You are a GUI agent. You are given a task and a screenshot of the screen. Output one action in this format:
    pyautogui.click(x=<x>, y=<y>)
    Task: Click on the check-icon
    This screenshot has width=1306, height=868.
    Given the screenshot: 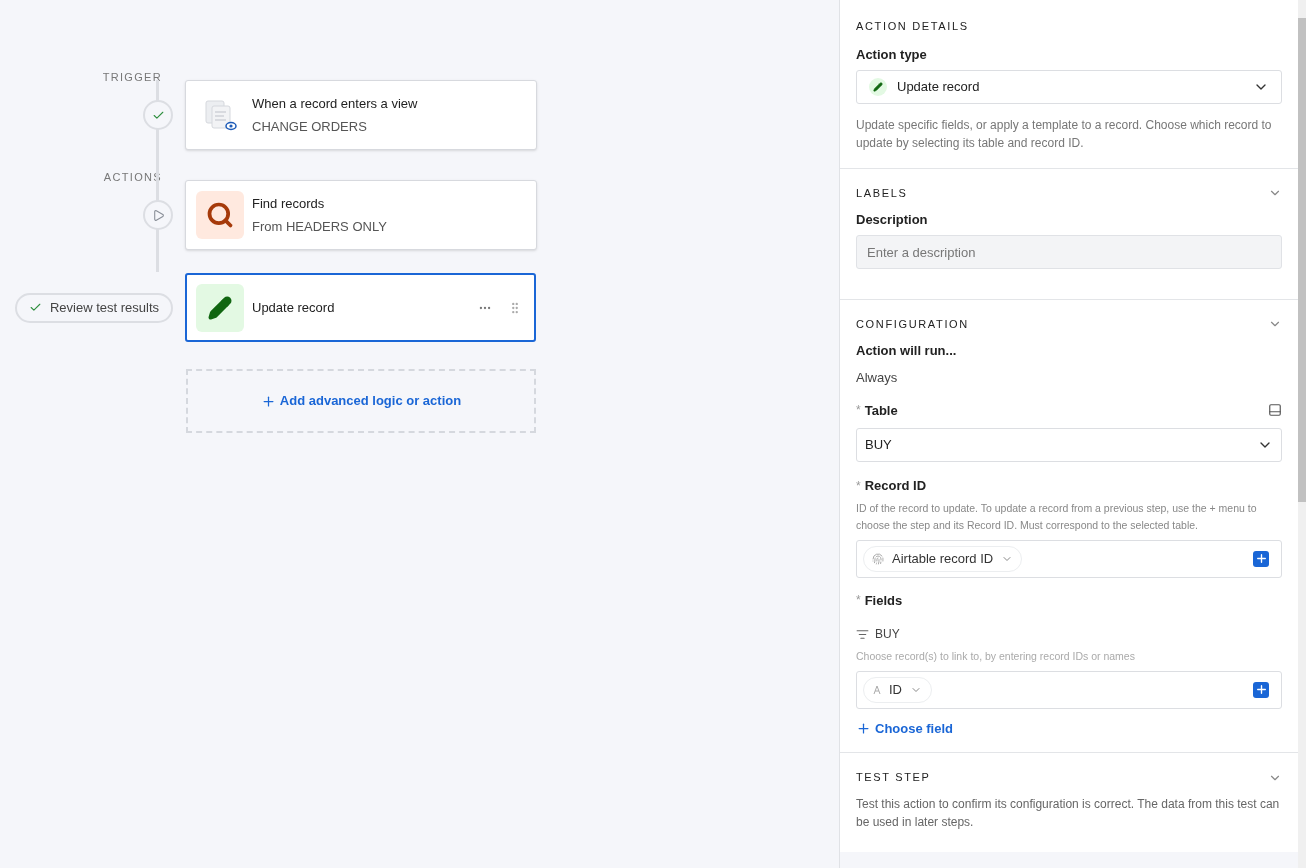 What is the action you would take?
    pyautogui.click(x=35, y=307)
    